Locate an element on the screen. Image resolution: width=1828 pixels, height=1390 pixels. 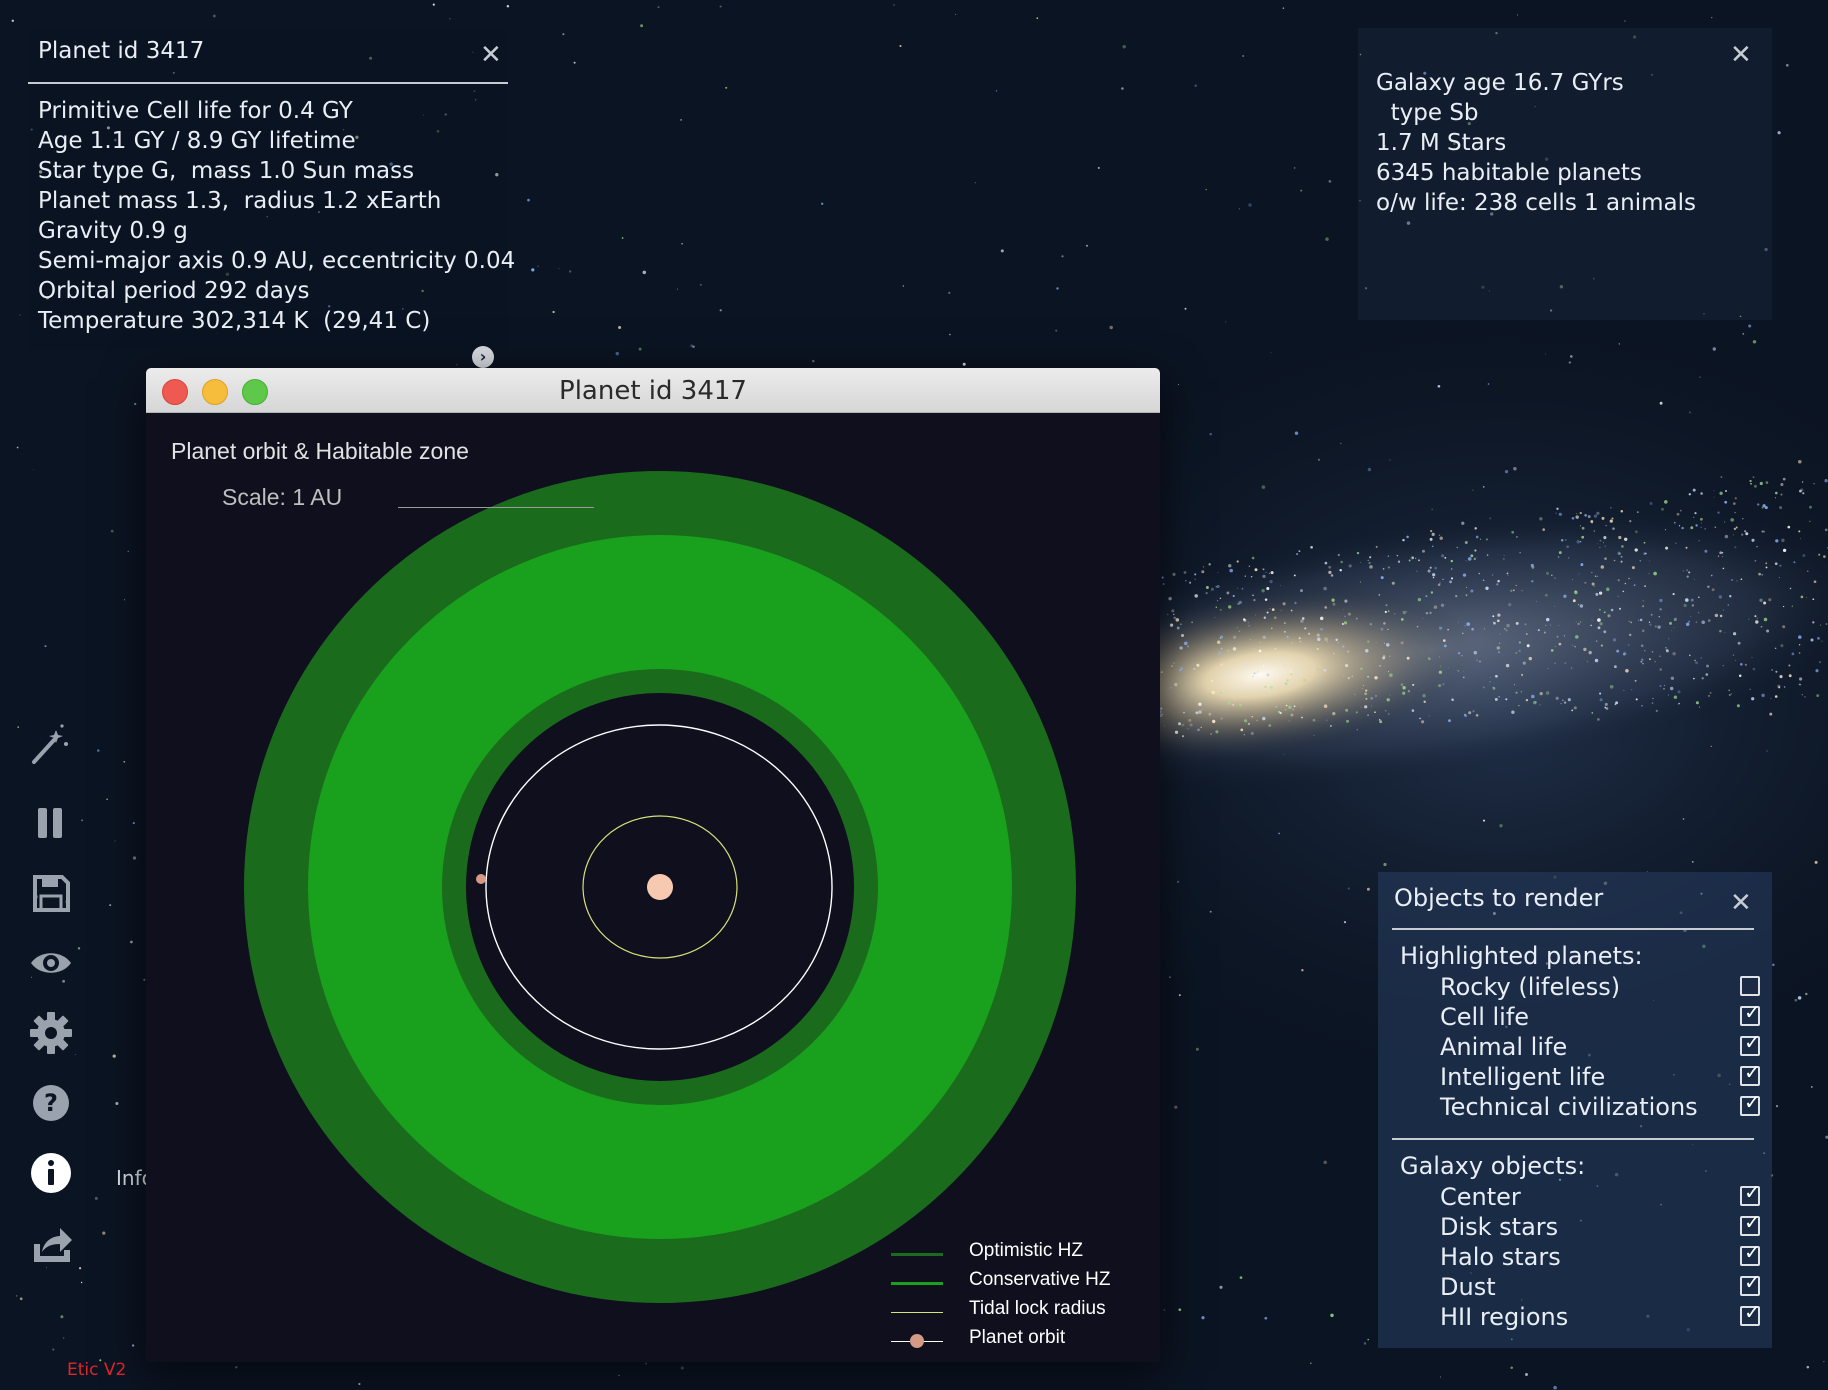
legend-swatch is located at coordinates (917, 1312).